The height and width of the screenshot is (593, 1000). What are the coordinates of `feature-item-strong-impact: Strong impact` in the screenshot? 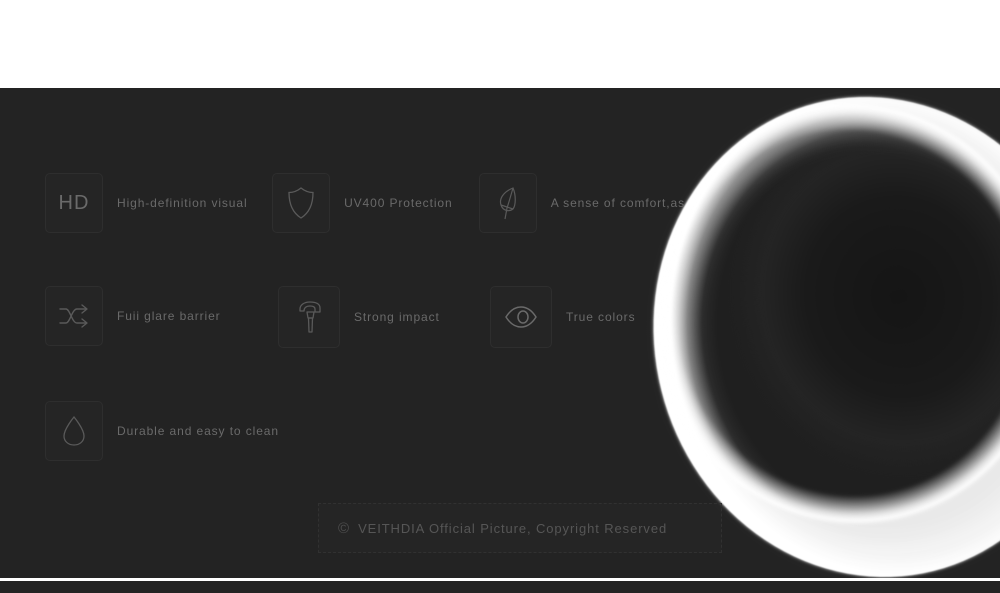 It's located at (384, 317).